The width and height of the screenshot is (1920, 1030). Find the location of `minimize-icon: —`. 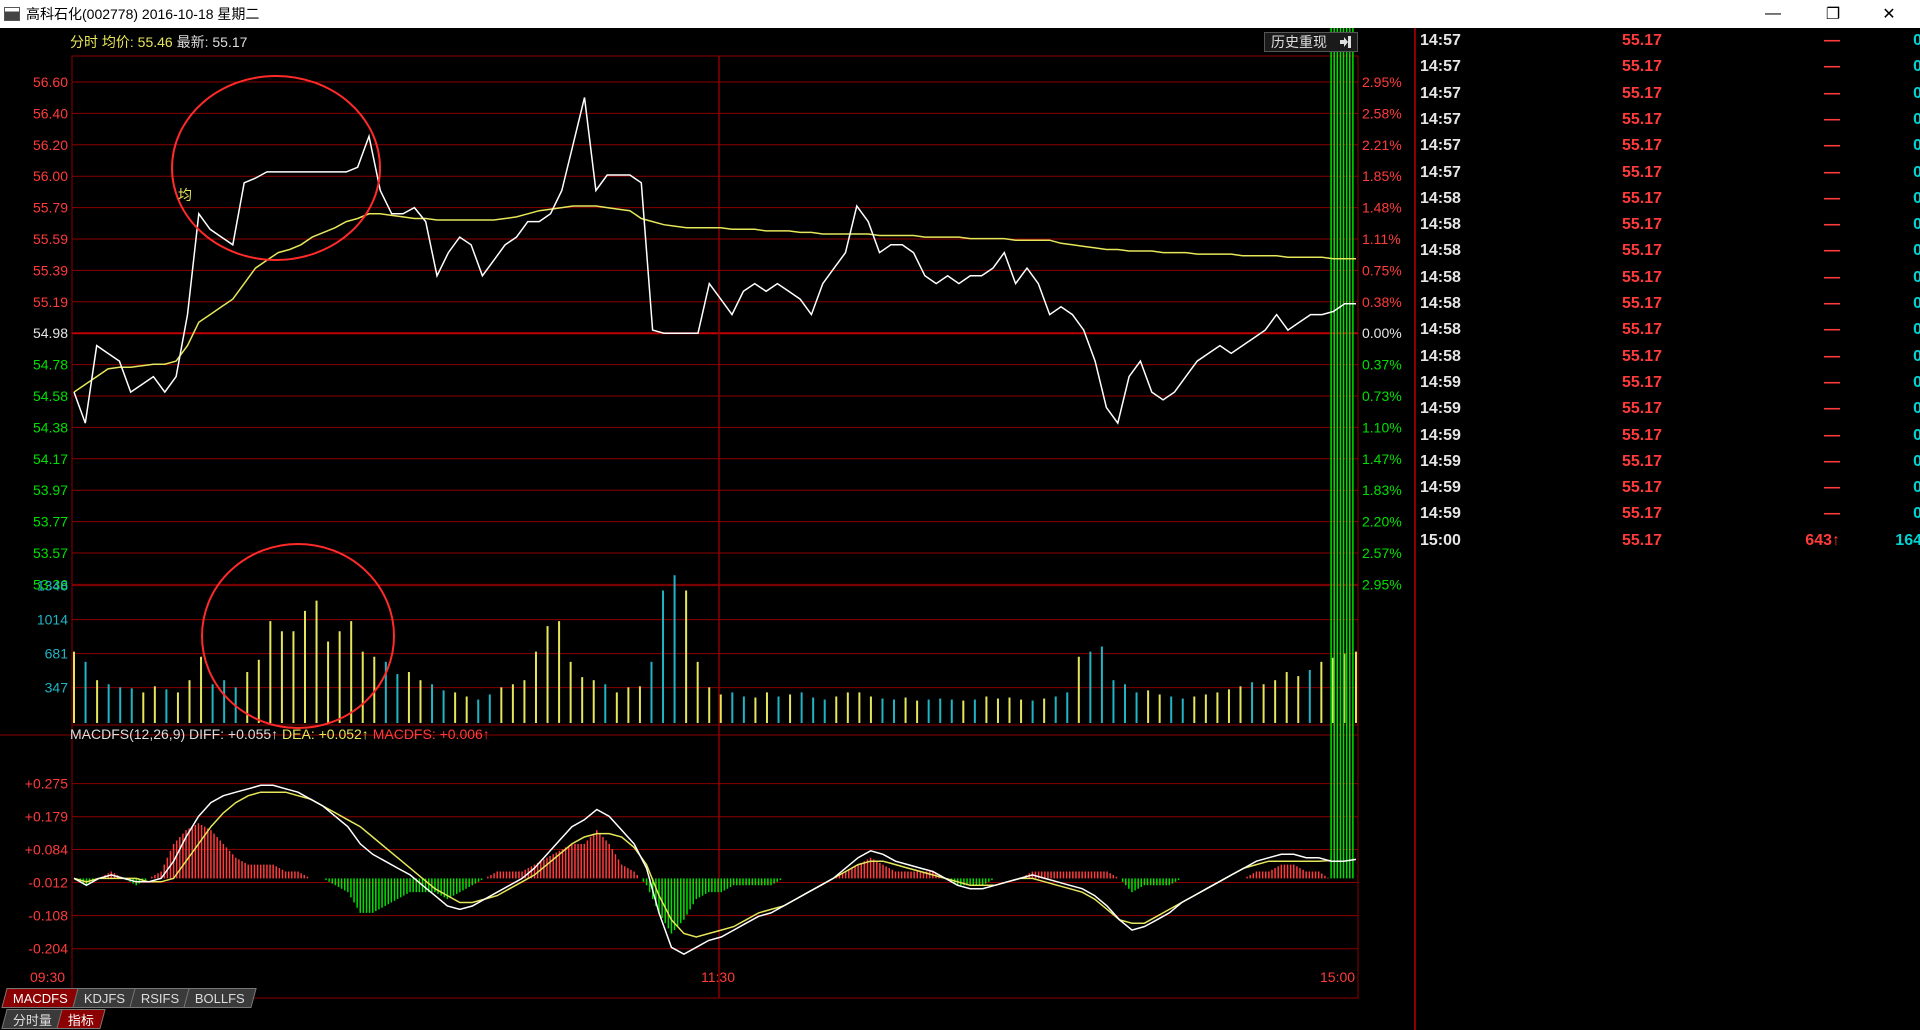

minimize-icon: — is located at coordinates (1773, 13).